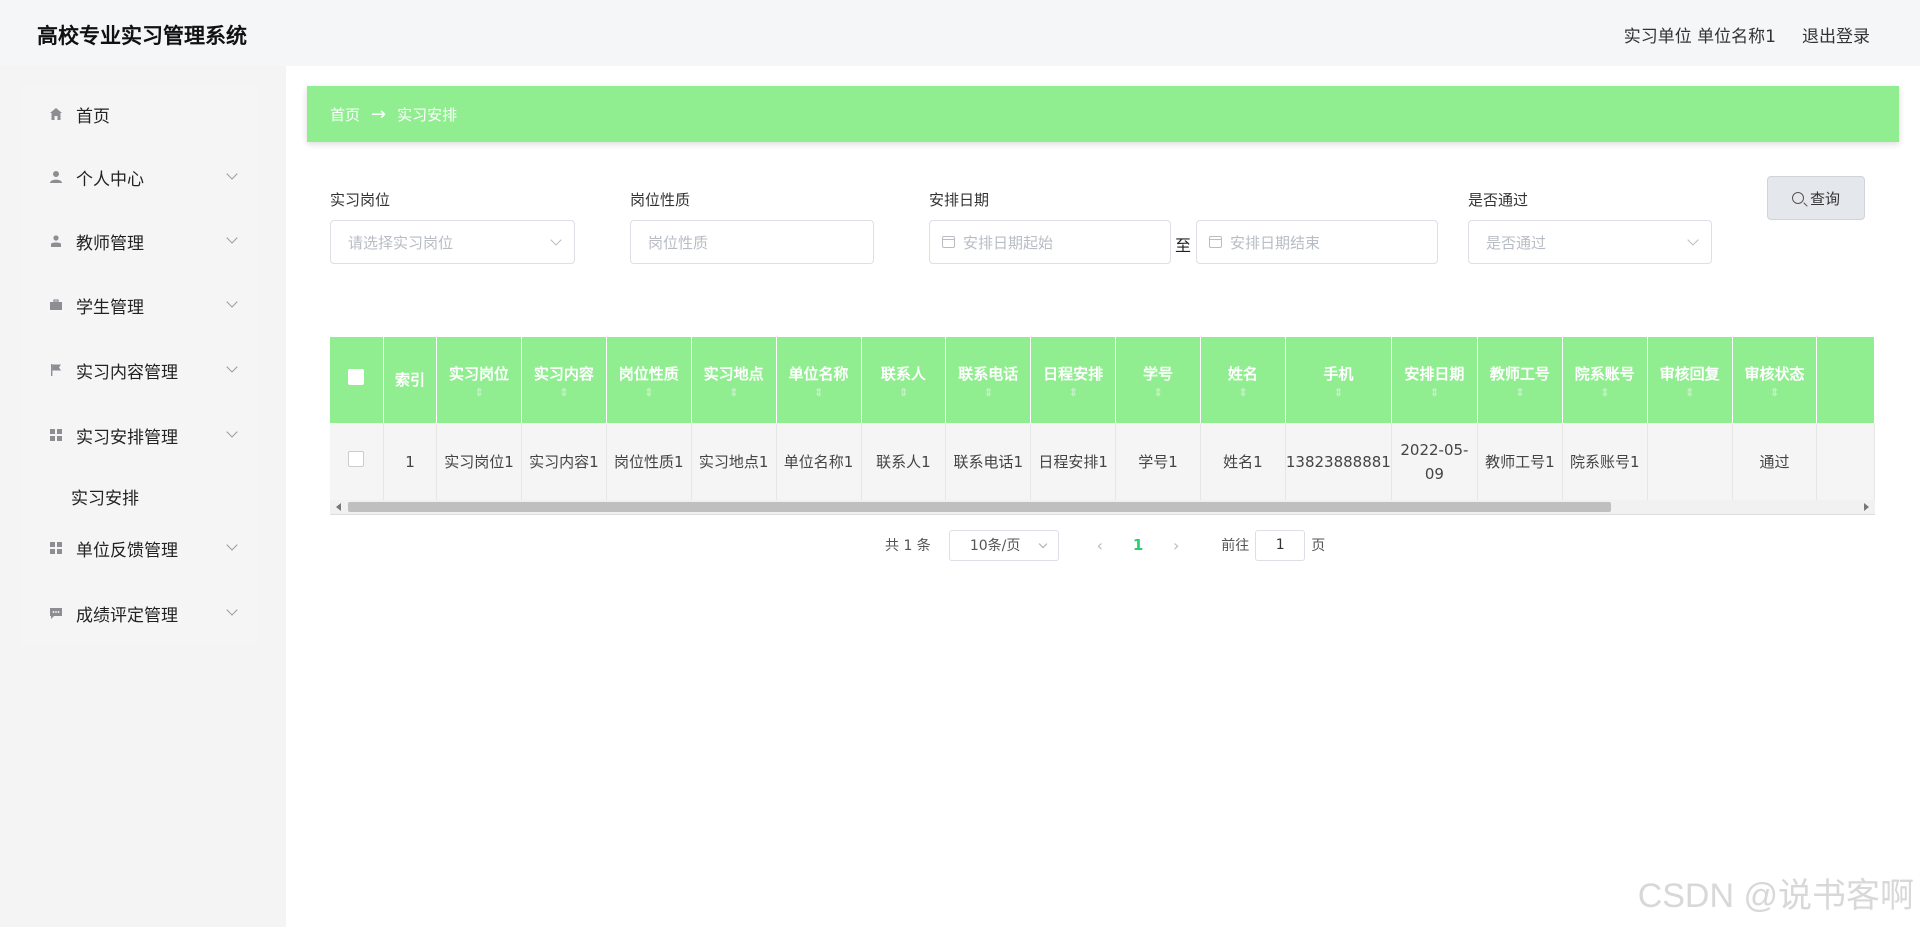  I want to click on search-button-label: 查询, so click(1824, 198).